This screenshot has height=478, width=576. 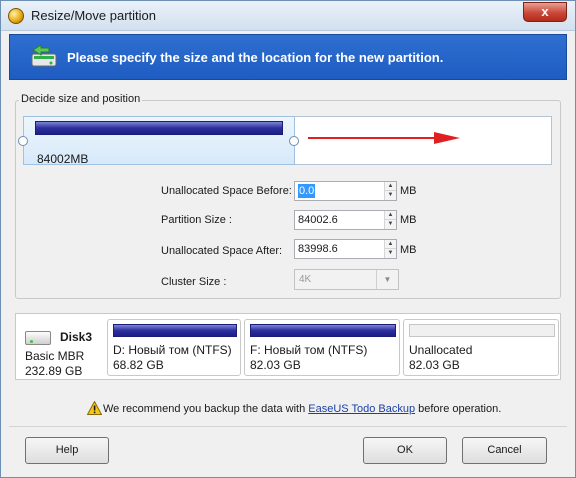 I want to click on unallocated-before-label: Unallocated Space Before:, so click(x=226, y=191).